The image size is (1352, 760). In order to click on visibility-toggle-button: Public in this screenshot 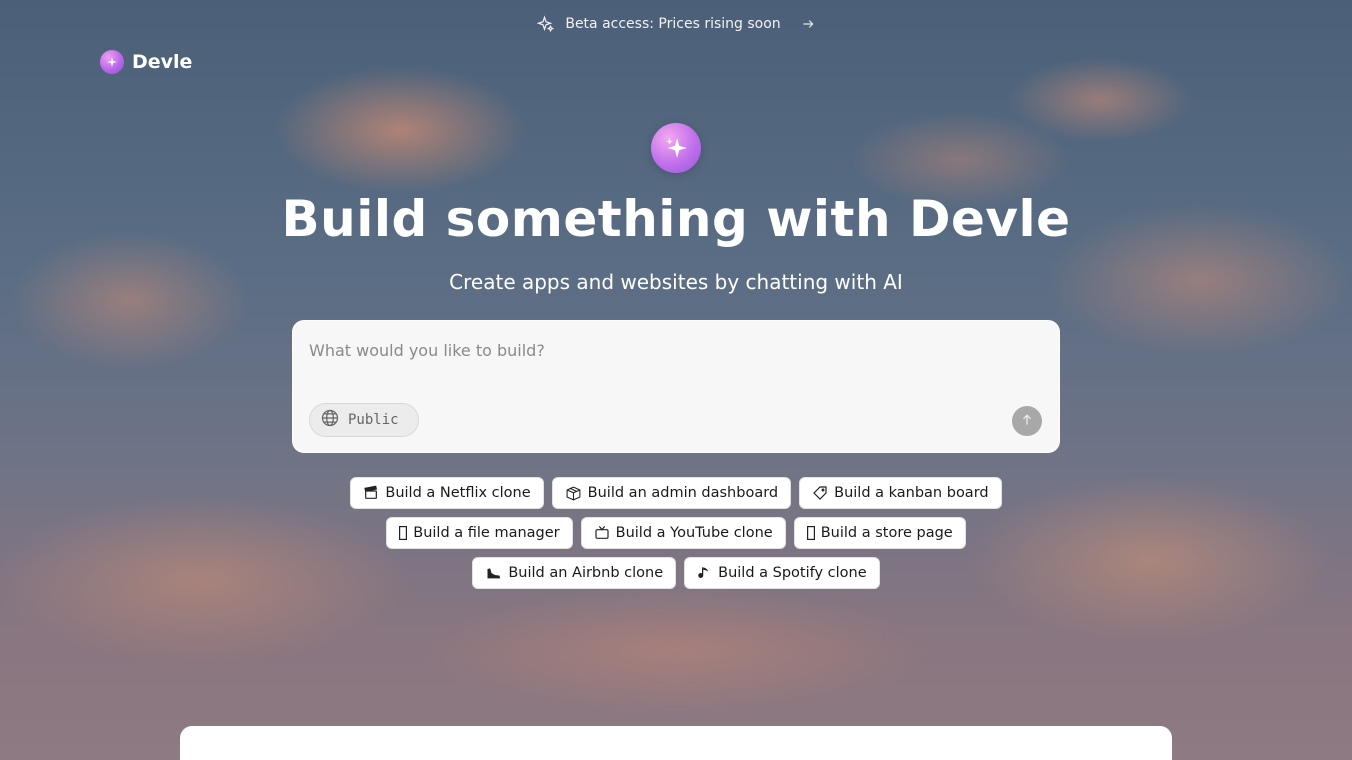, I will do `click(364, 420)`.